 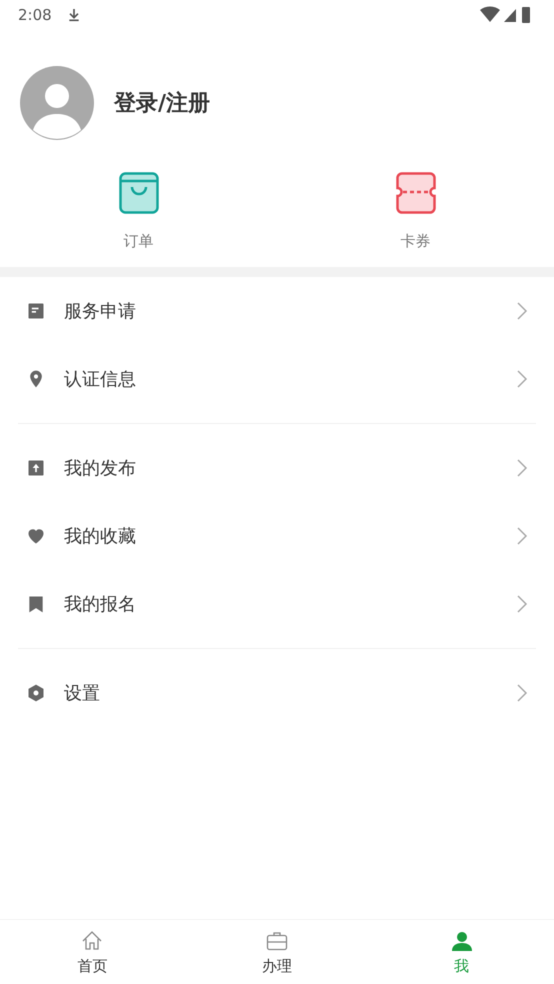 What do you see at coordinates (277, 693) in the screenshot?
I see `menu-item: 设置` at bounding box center [277, 693].